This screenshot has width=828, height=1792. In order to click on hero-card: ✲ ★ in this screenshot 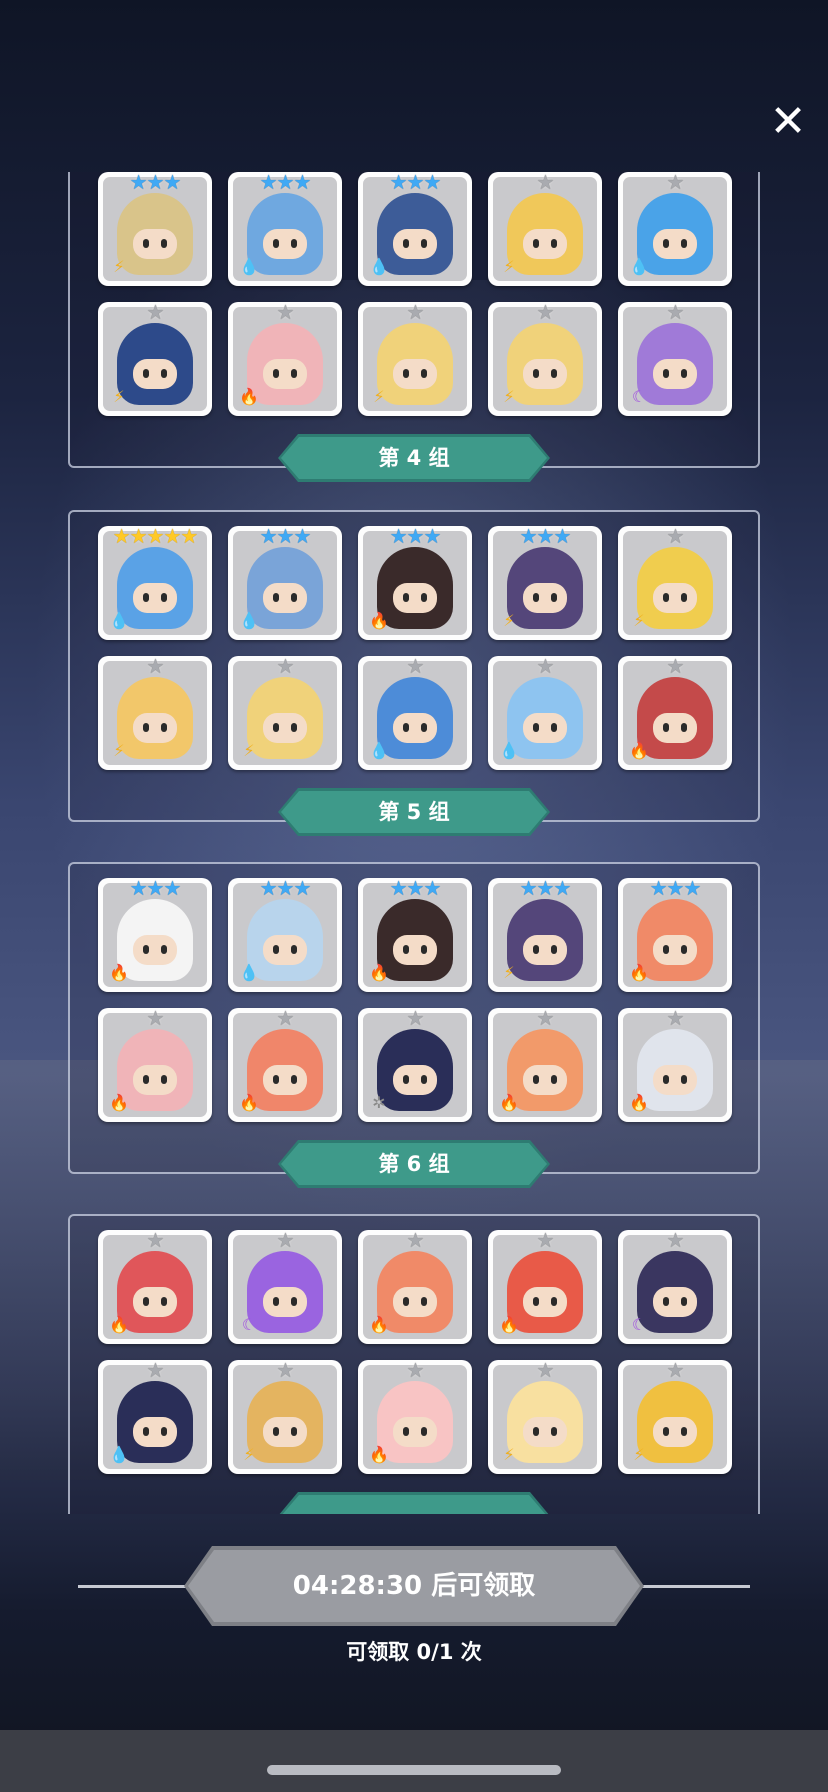, I will do `click(415, 1064)`.